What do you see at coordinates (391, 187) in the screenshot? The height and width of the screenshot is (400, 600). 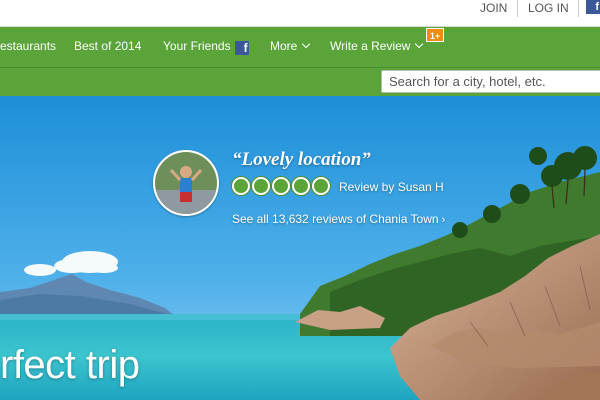 I see `reviewer-name: Review by Susan H` at bounding box center [391, 187].